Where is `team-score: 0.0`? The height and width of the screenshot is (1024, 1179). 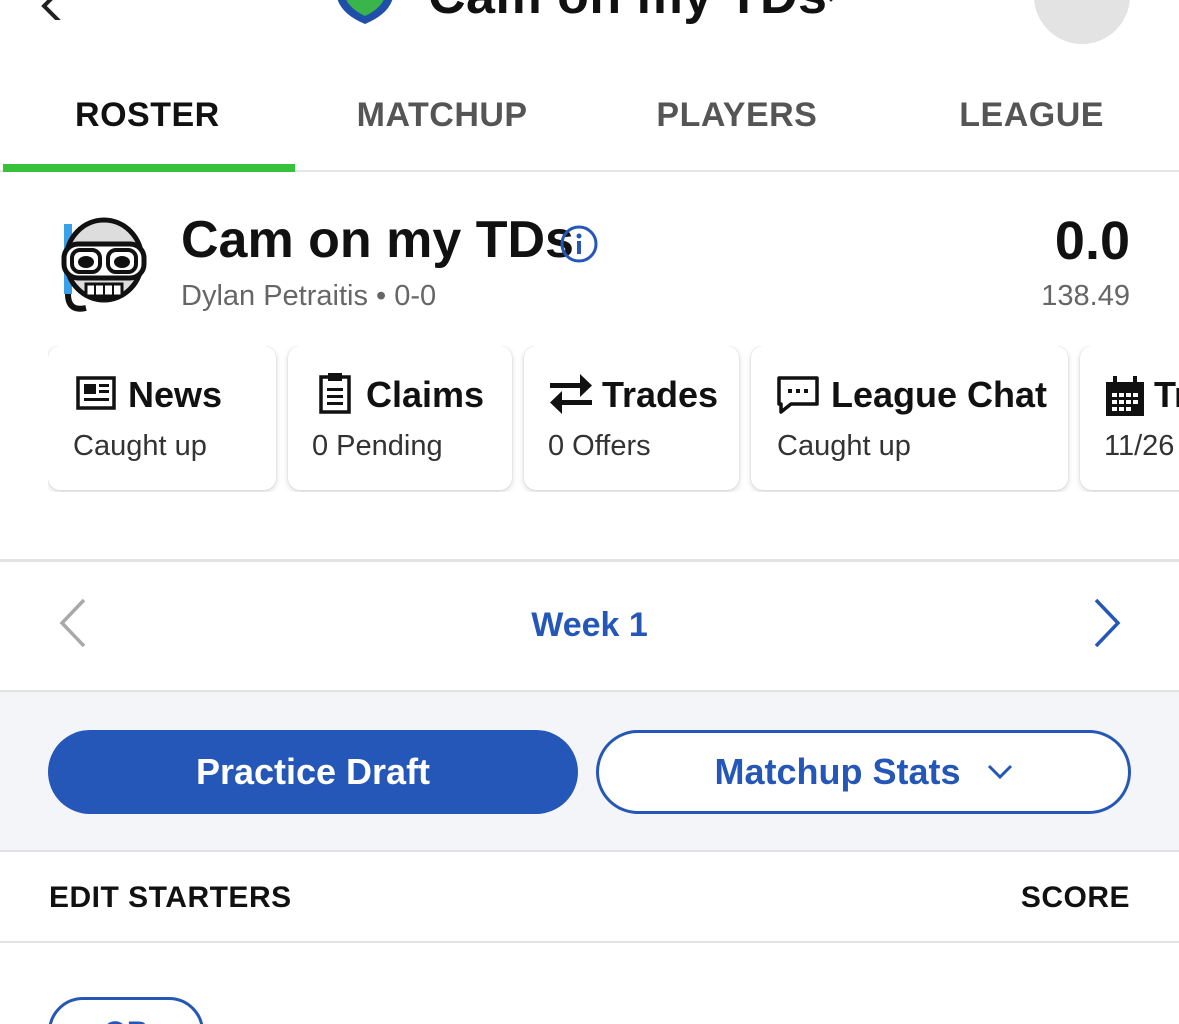
team-score: 0.0 is located at coordinates (1092, 241).